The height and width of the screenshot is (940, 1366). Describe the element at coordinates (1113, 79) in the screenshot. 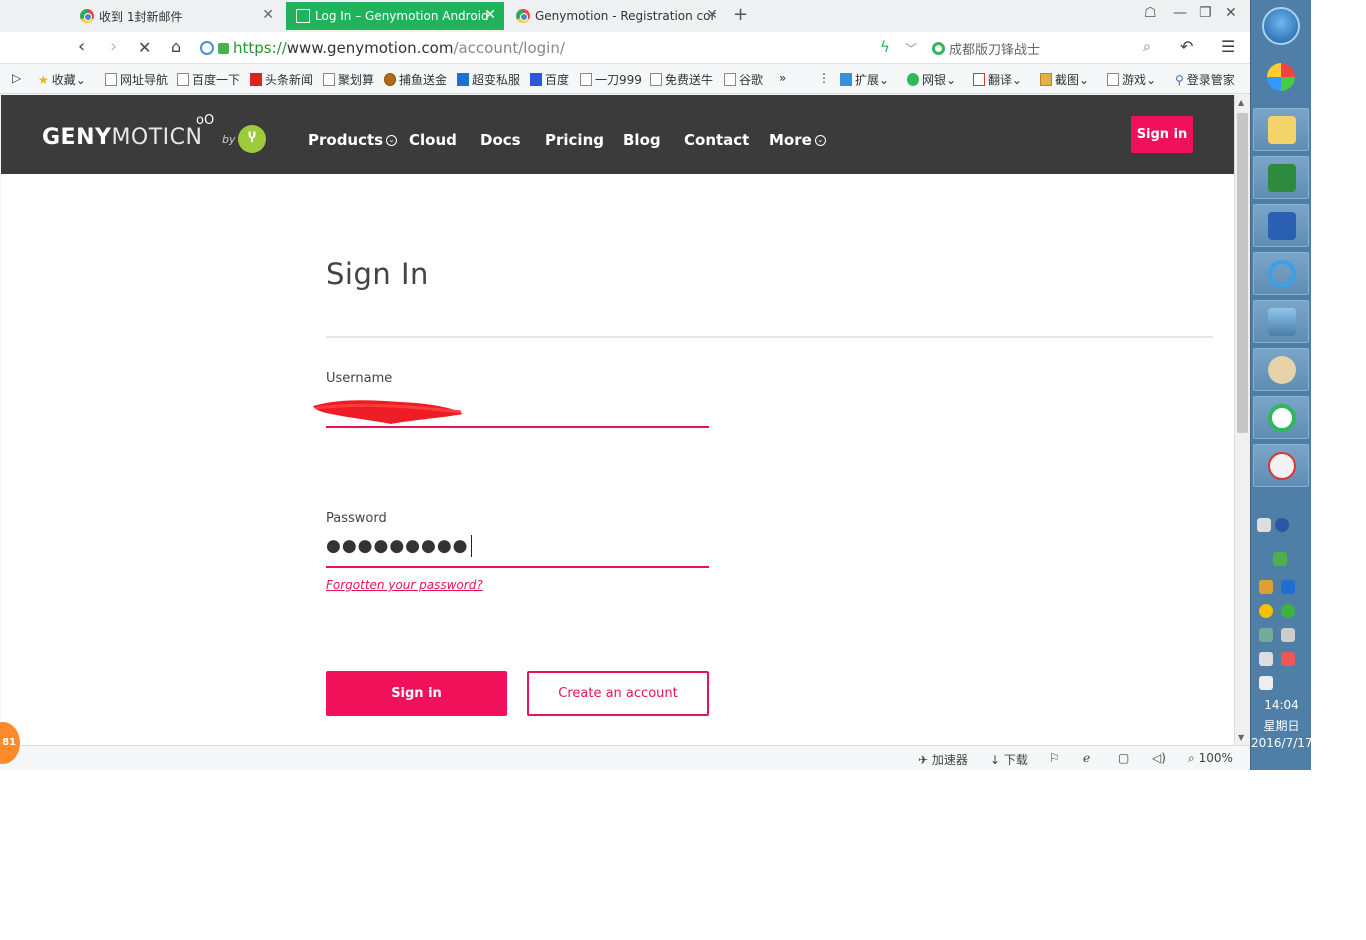

I see `gamepad-icon` at that location.